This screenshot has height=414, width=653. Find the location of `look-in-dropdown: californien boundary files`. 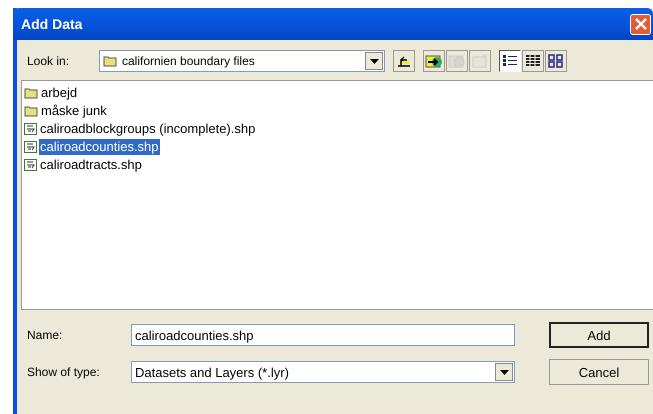

look-in-dropdown: californien boundary files is located at coordinates (242, 61).